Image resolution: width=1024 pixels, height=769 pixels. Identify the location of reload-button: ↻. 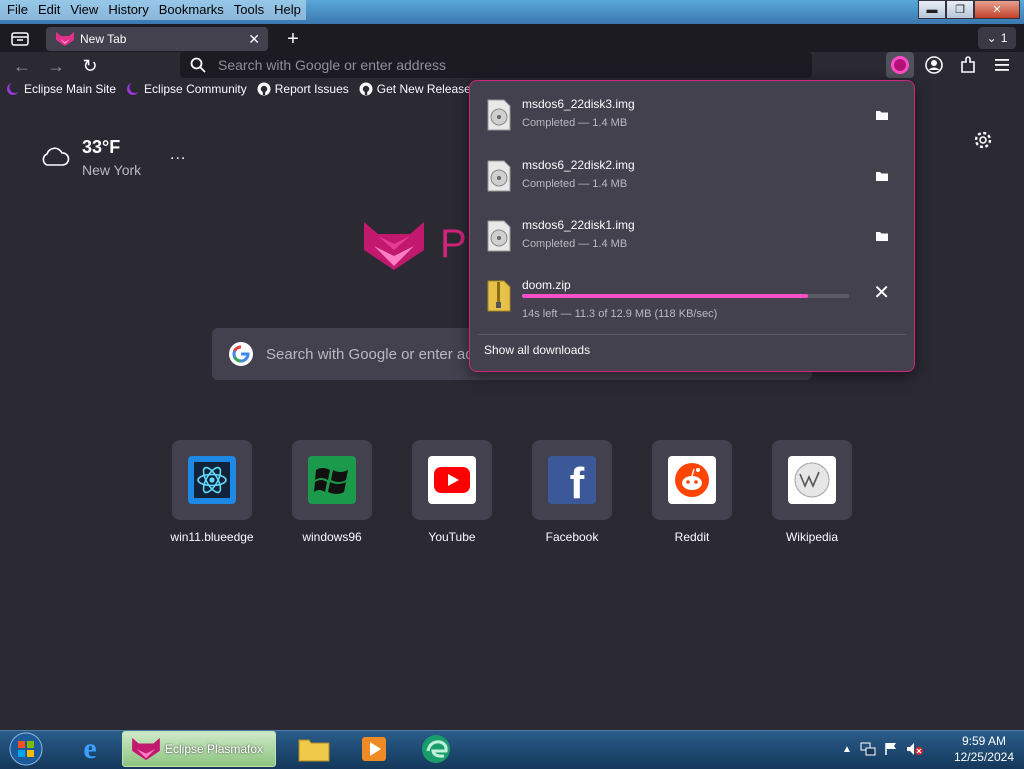
(90, 66).